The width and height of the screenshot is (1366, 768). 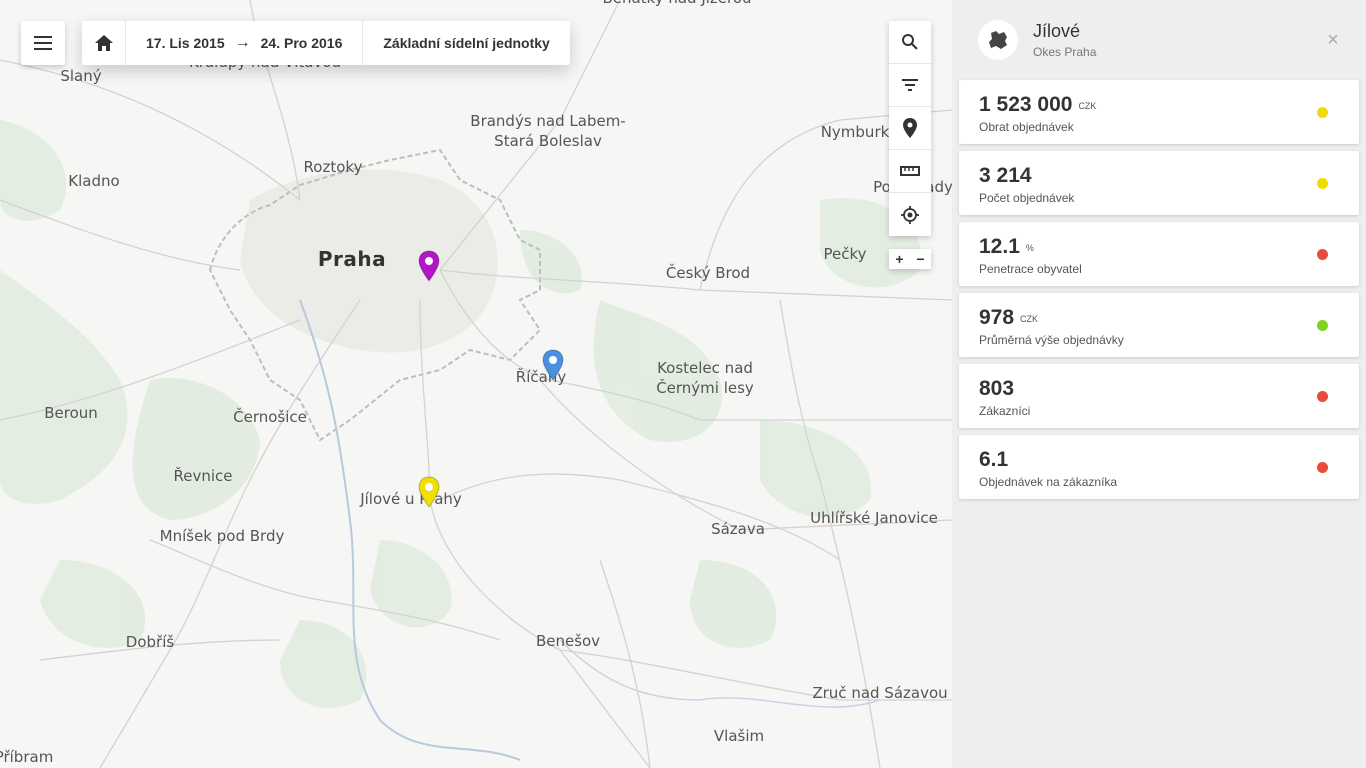 I want to click on region-subtitle: Okes Praha, so click(x=1065, y=52).